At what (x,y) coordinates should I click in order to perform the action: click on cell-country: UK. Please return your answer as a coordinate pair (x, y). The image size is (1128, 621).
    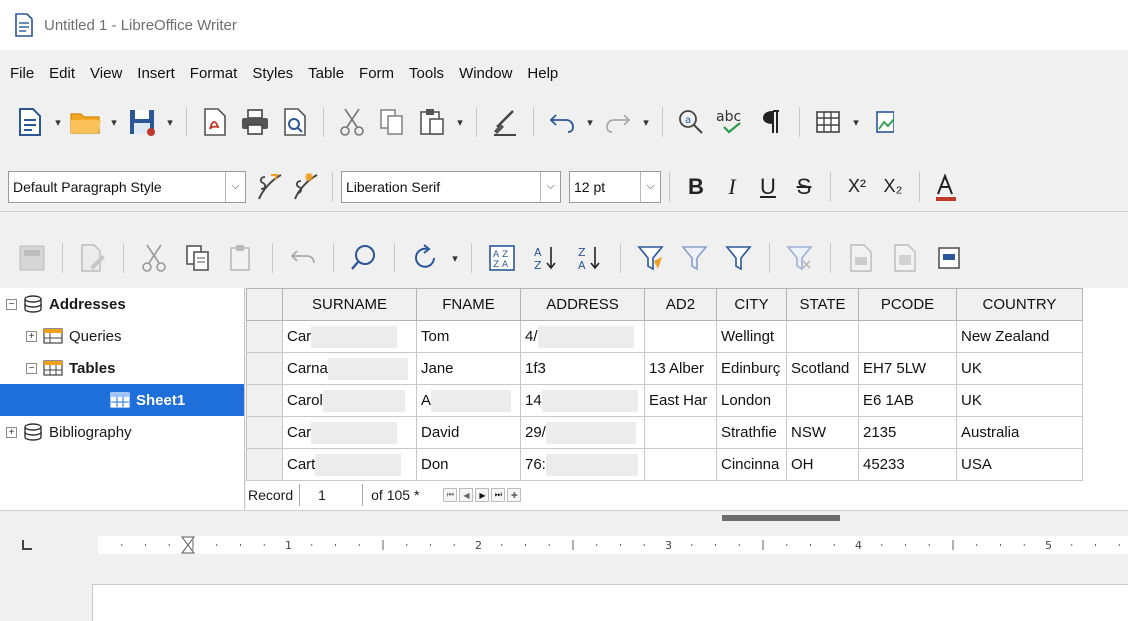
    Looking at the image, I should click on (1019, 368).